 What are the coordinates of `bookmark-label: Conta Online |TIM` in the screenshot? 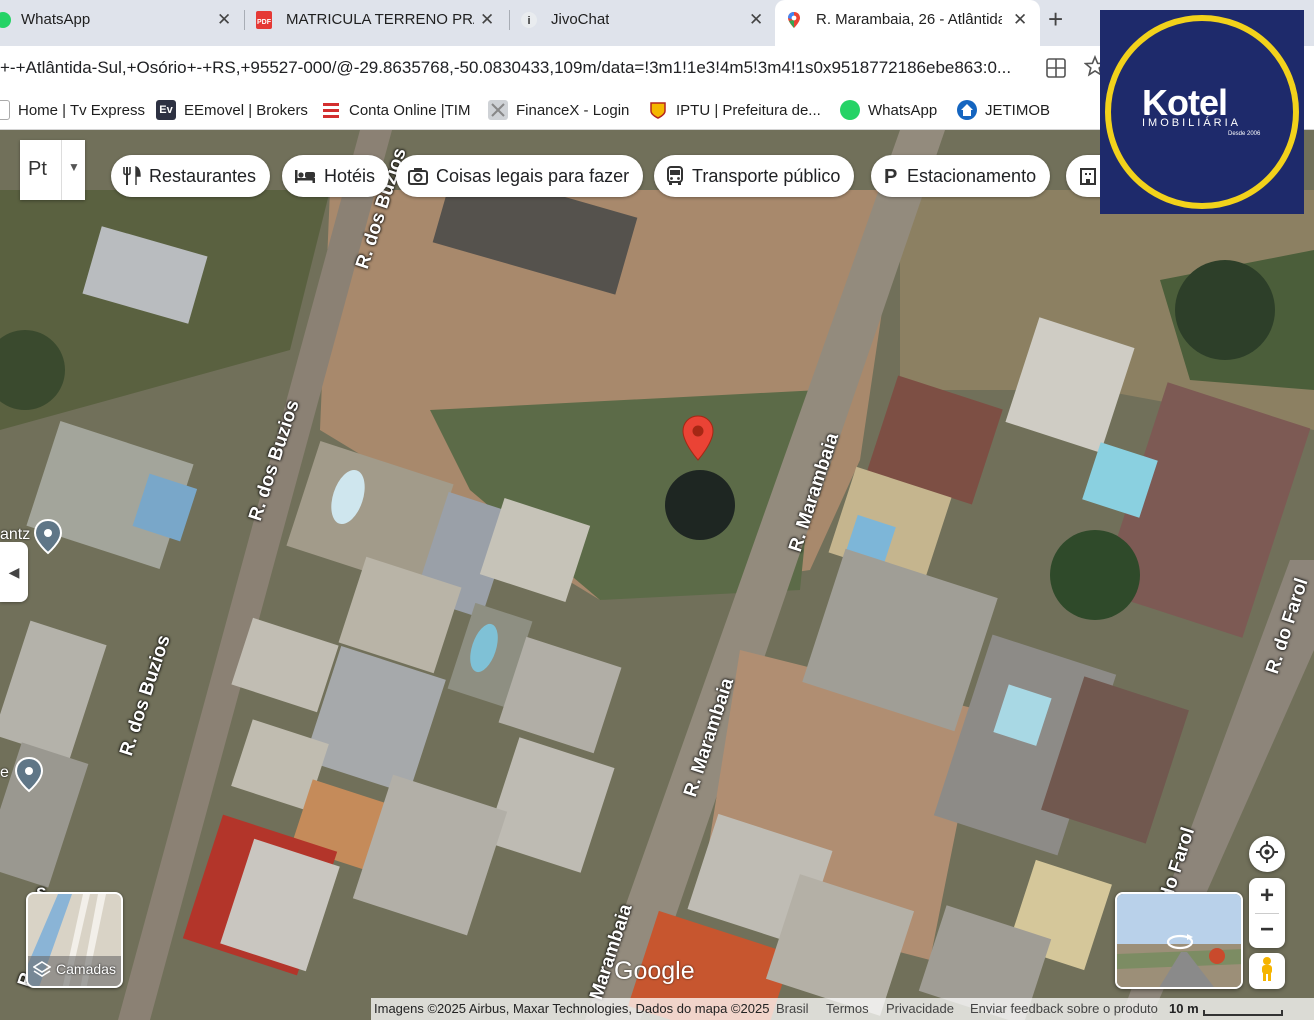 It's located at (410, 110).